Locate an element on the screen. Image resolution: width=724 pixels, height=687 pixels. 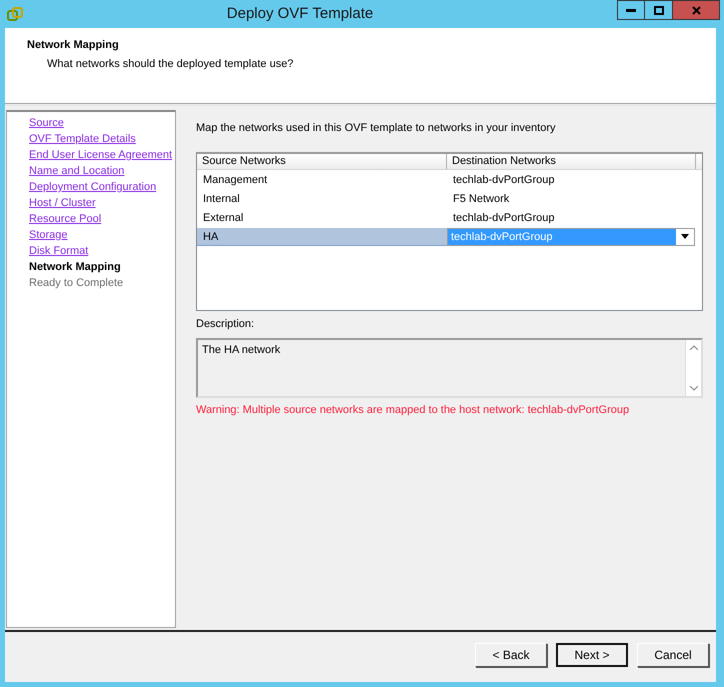
intro-text: Map the networks used in this OVF template to networks in your inventory is located at coordinates (376, 128).